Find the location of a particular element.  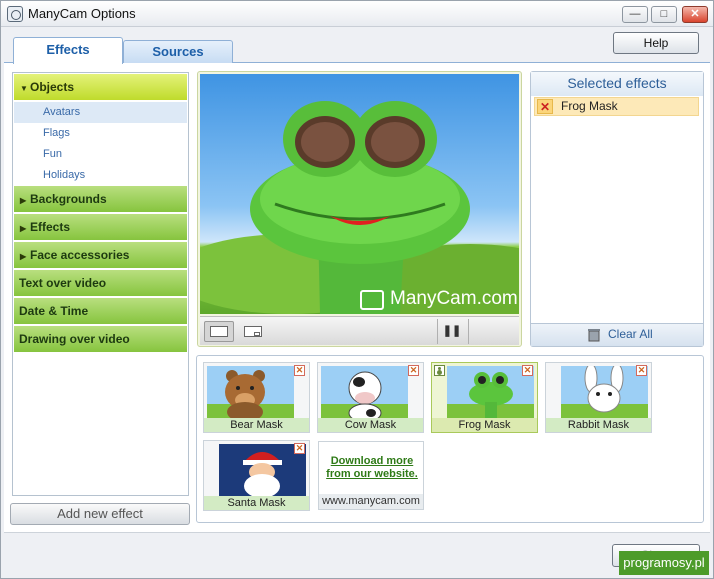

thumbnail-label: Cow Mask is located at coordinates (370, 425).